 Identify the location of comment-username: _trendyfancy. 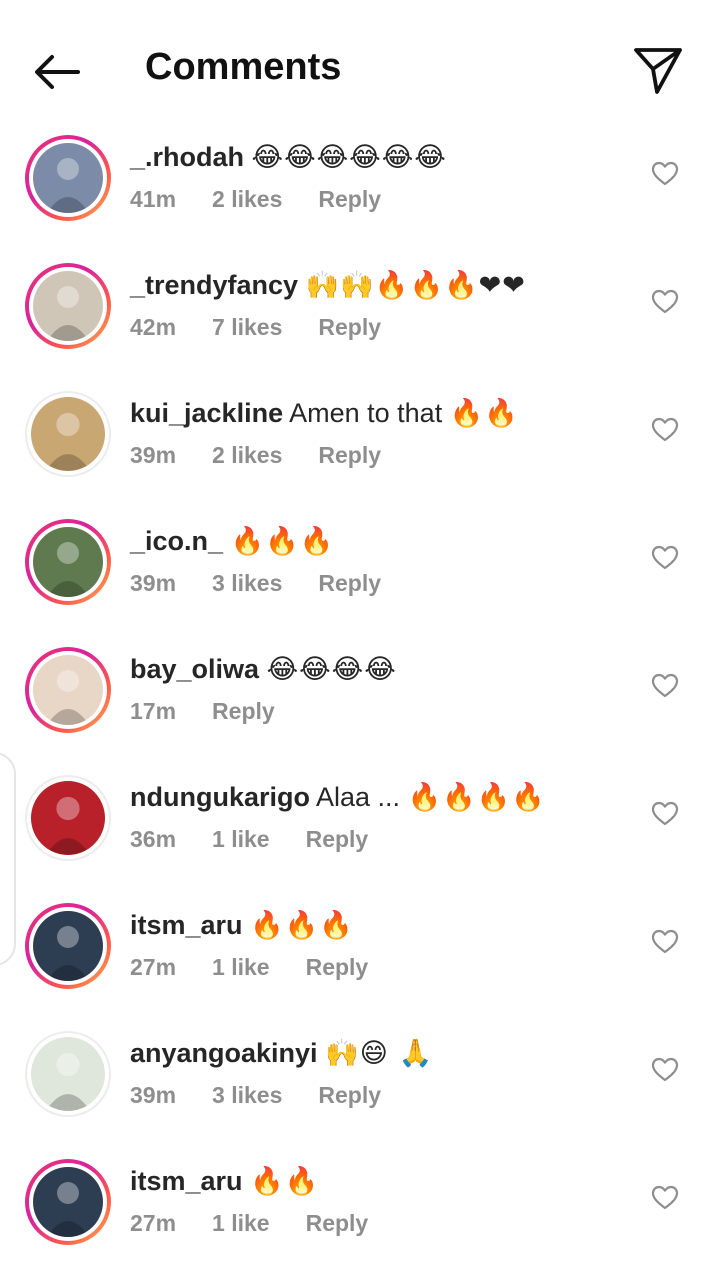
(214, 285).